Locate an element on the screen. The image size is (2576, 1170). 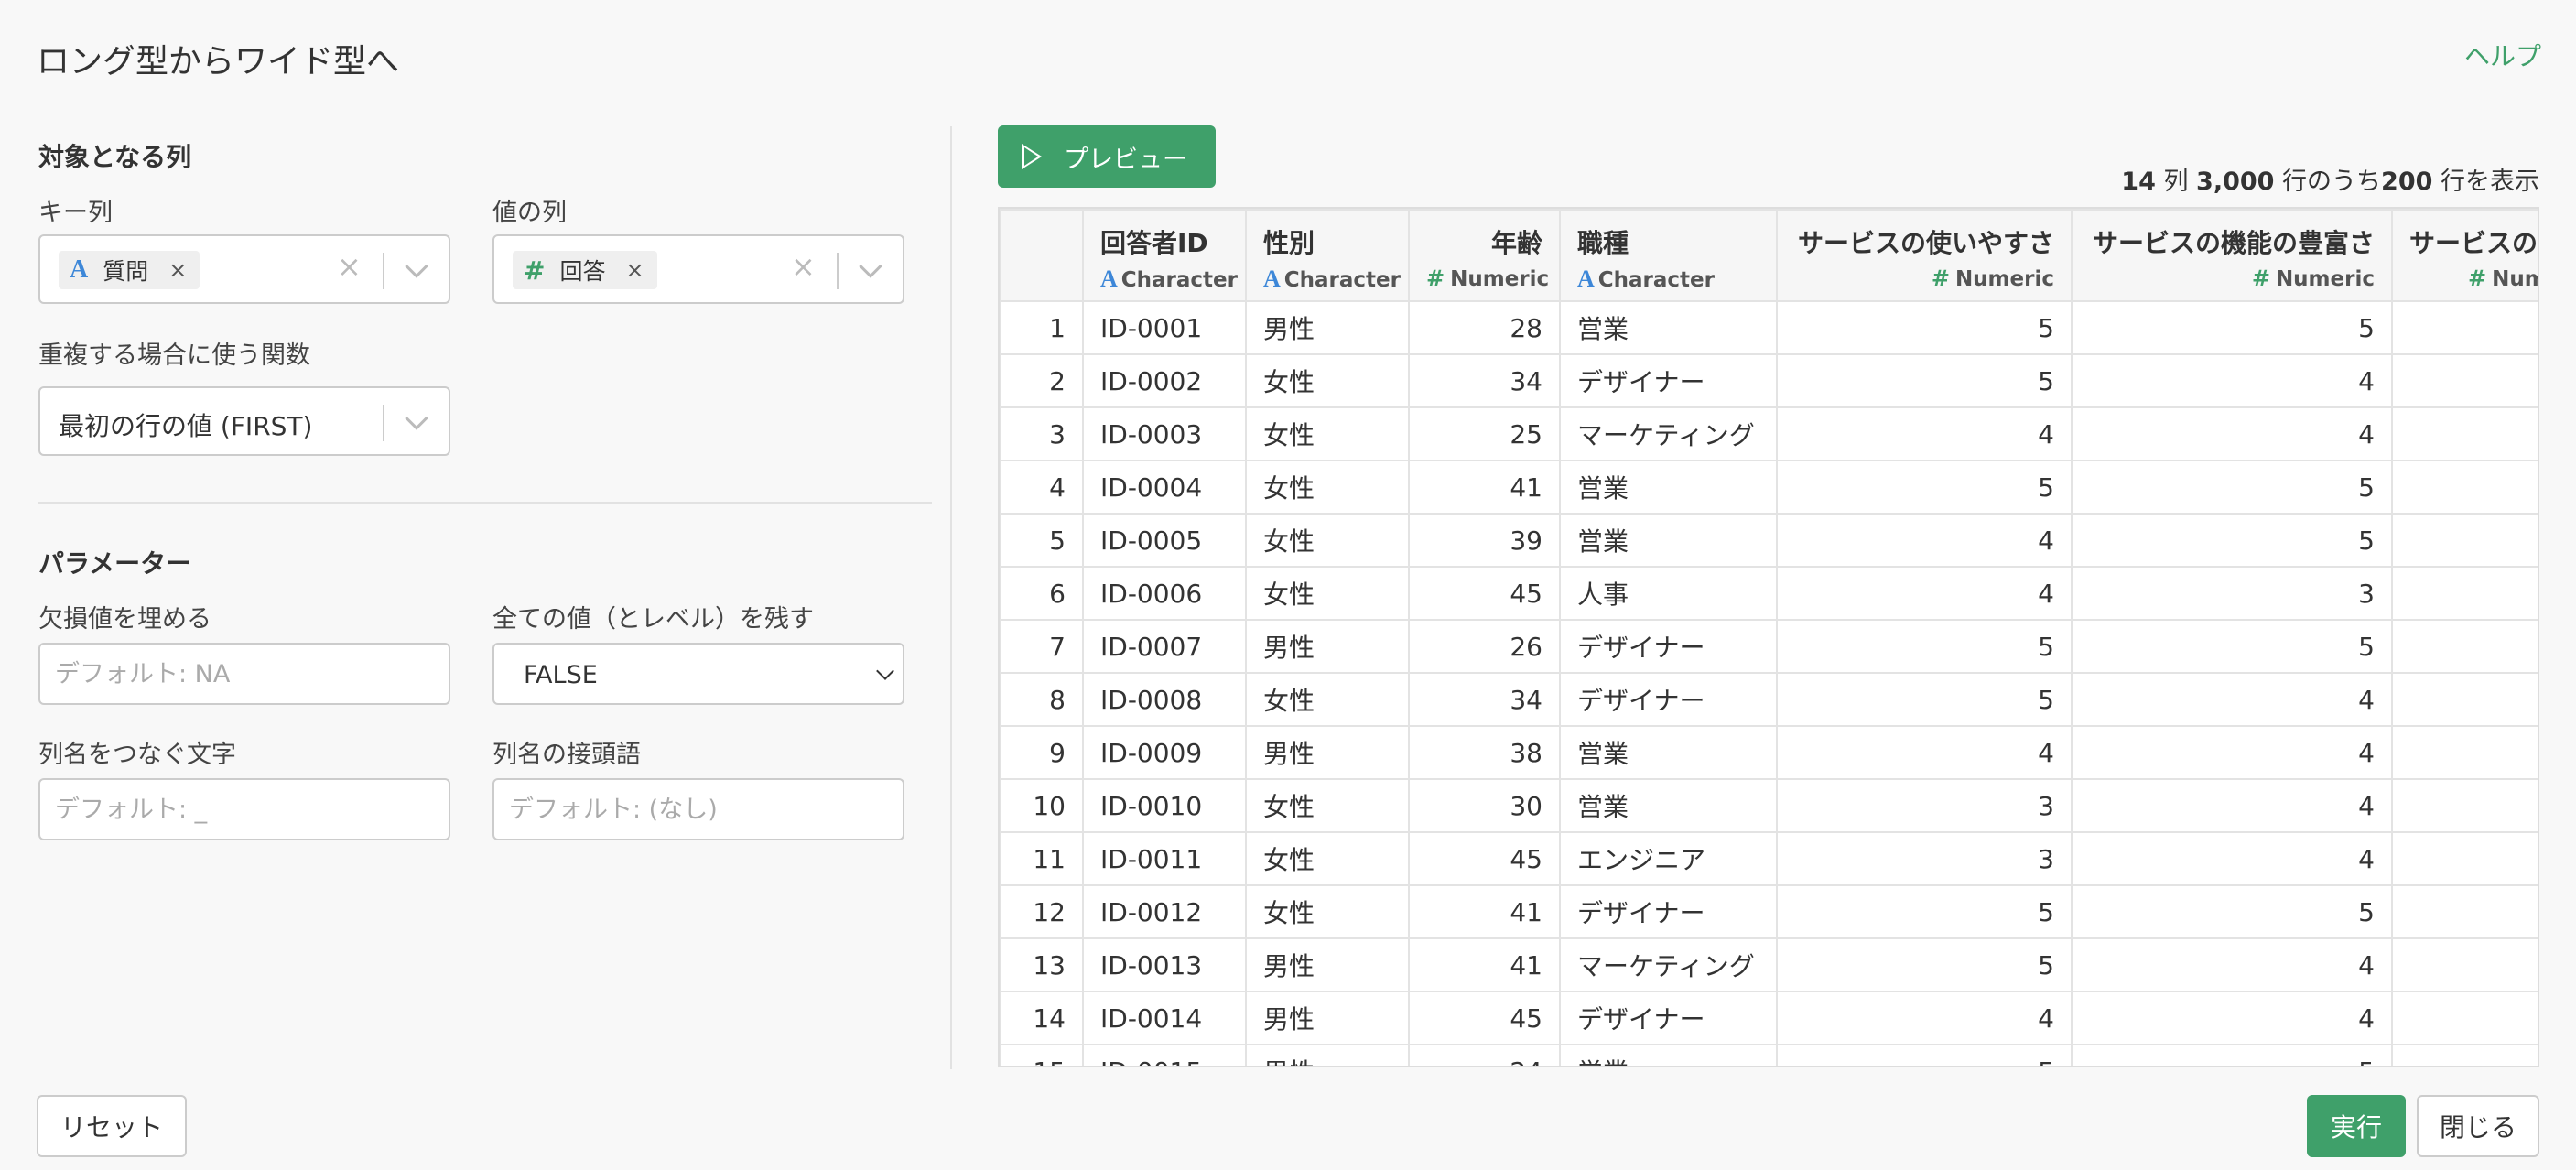
column-header: サービスの機能の豊富さ # Numeric is located at coordinates (2232, 255).